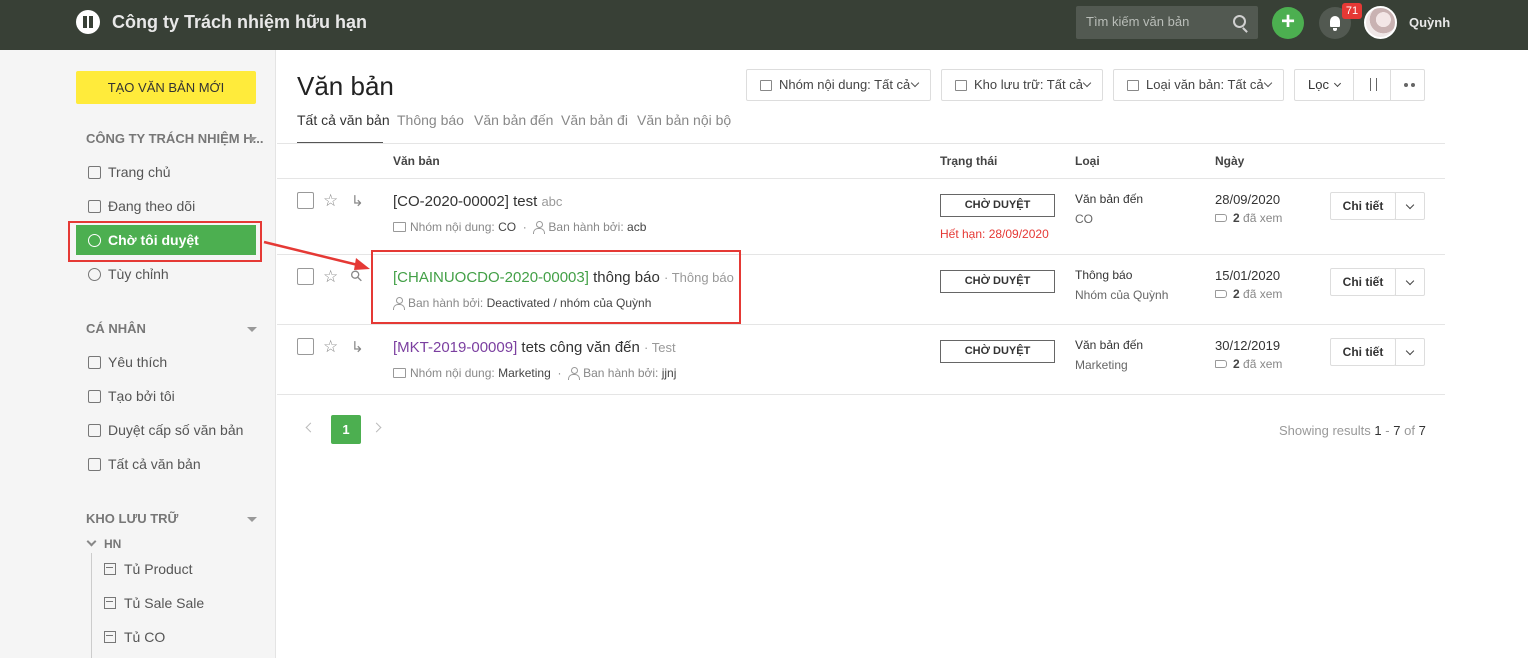  I want to click on next-page-icon, so click(376, 427).